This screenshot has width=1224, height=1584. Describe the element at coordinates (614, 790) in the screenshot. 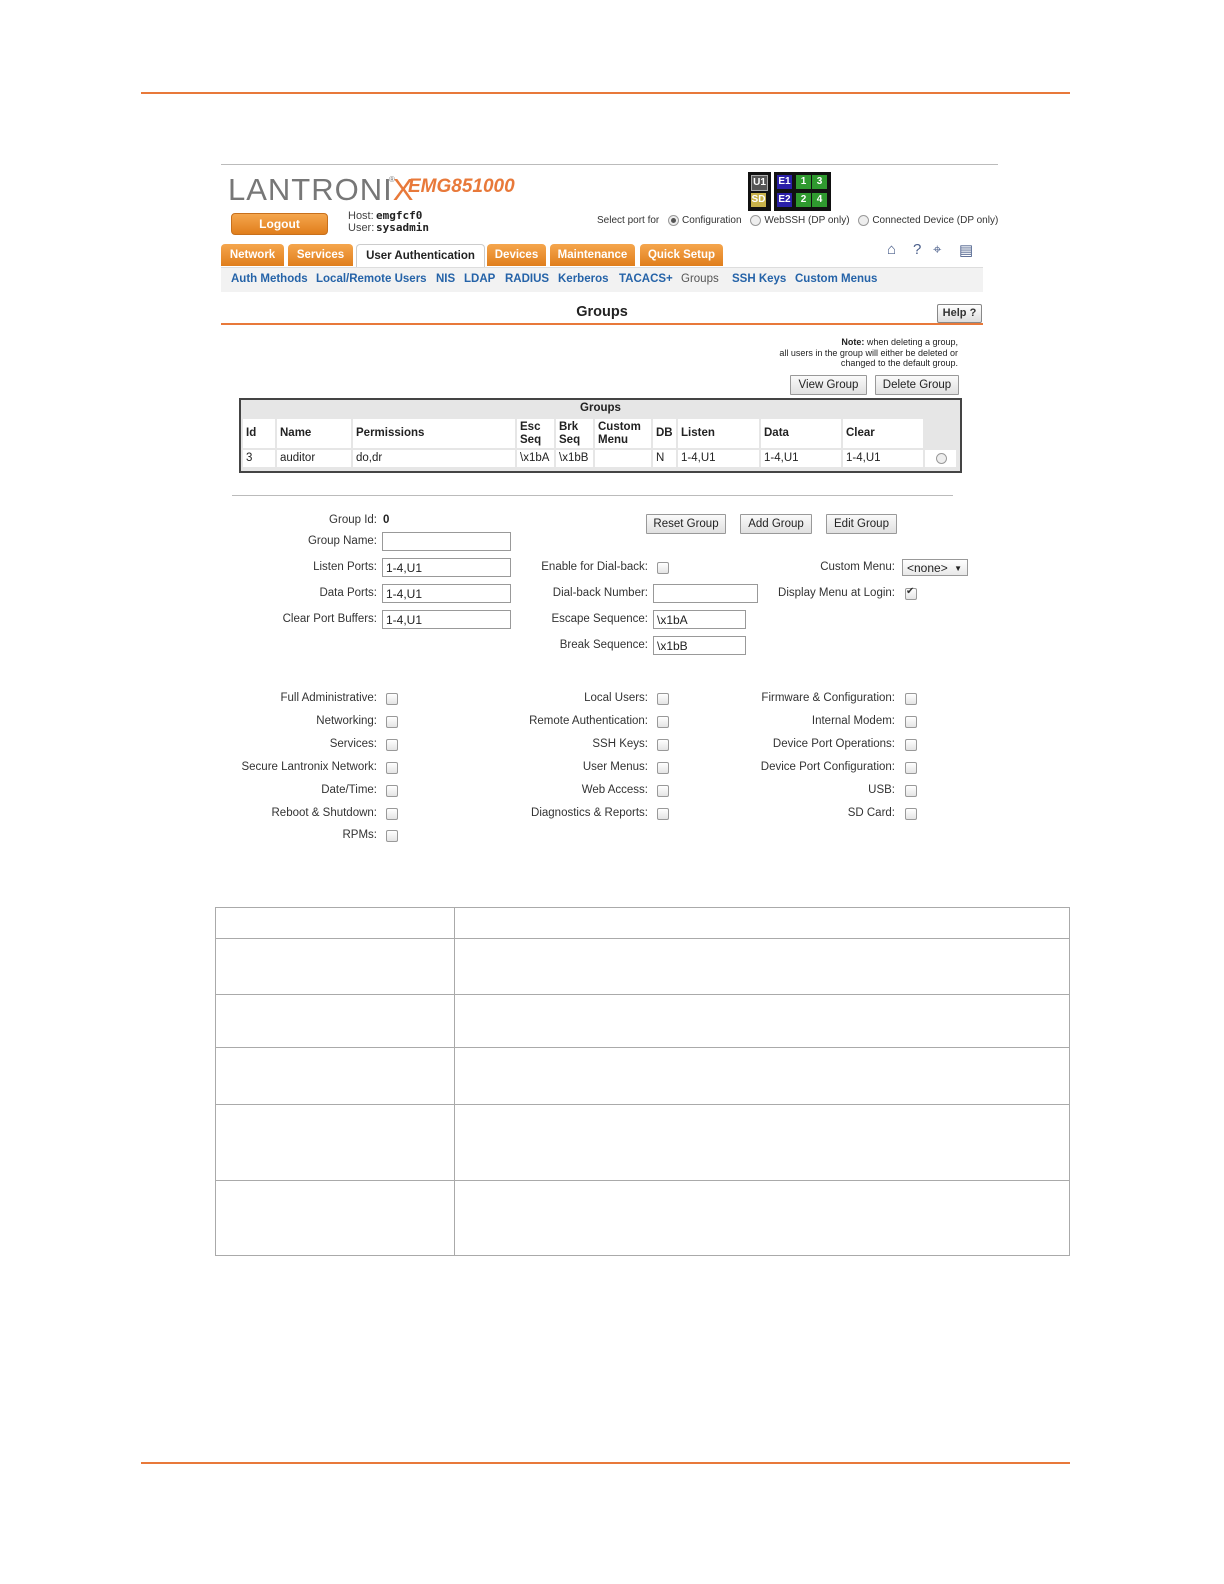

I see `perm-web-access-label: Web Access:` at that location.